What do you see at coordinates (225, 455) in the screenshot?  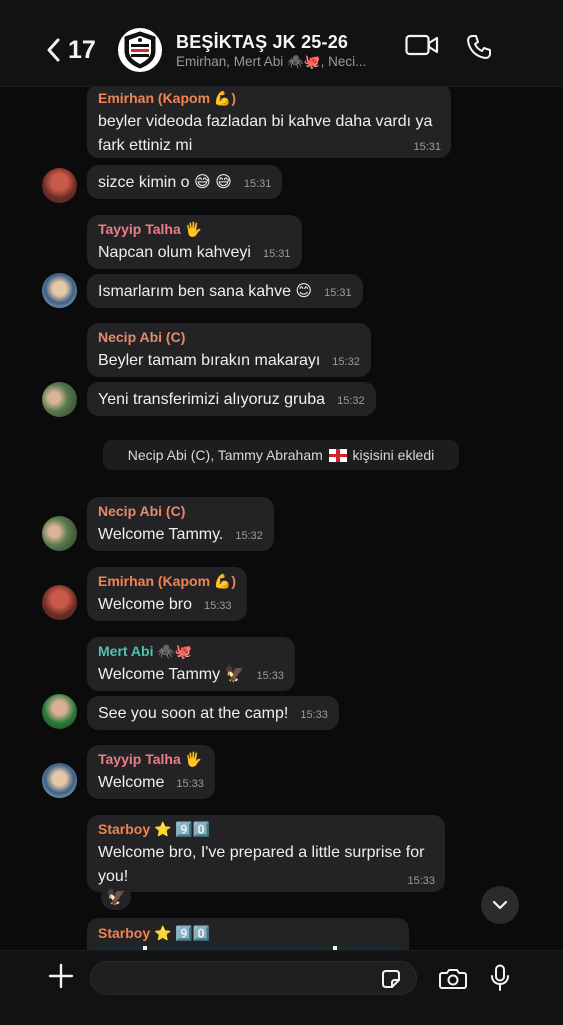 I see `system-text: Necip Abi (C), Tammy Abraham` at bounding box center [225, 455].